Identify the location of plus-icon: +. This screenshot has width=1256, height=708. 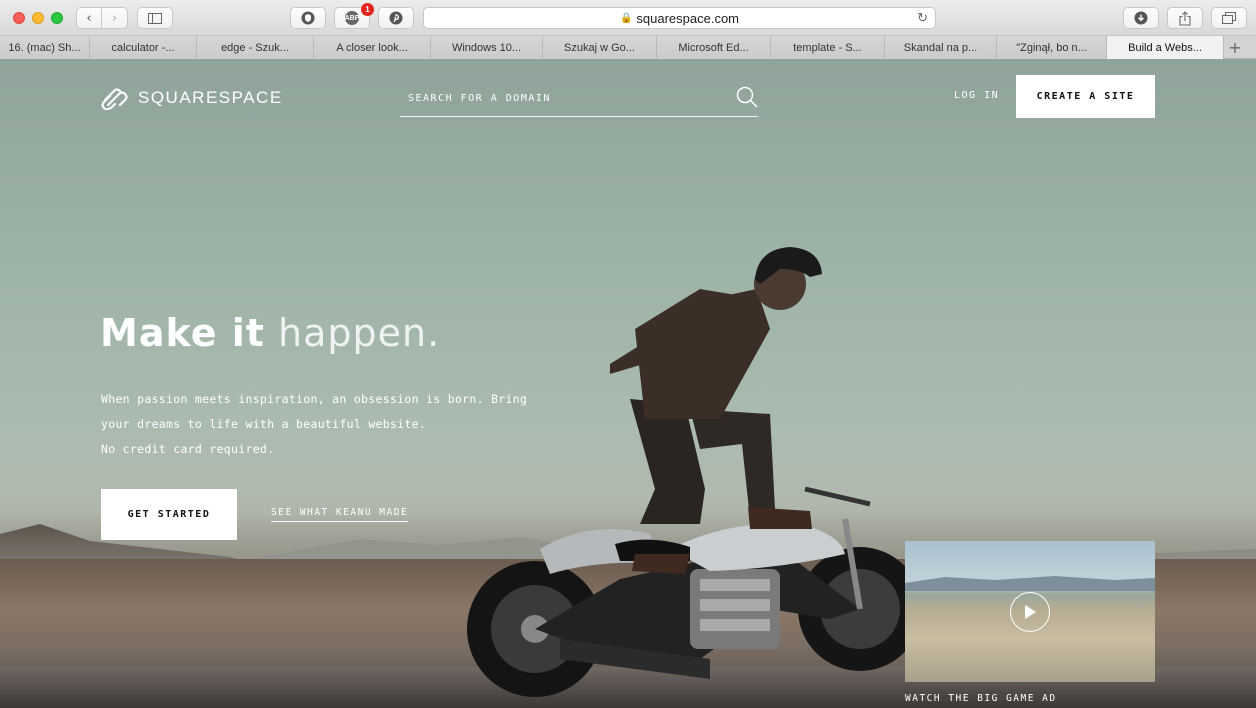
(1235, 47).